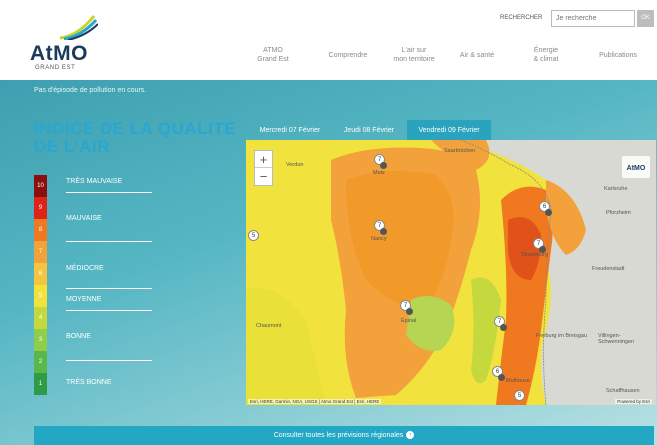 This screenshot has height=445, width=657. I want to click on city-label: Freiburg im Breisgau, so click(562, 336).